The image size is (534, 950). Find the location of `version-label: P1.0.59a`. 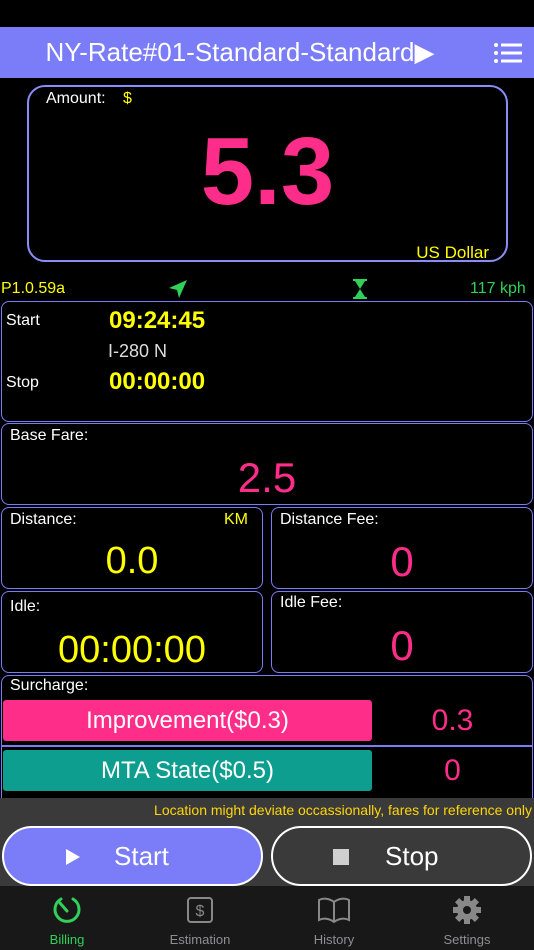

version-label: P1.0.59a is located at coordinates (33, 288).